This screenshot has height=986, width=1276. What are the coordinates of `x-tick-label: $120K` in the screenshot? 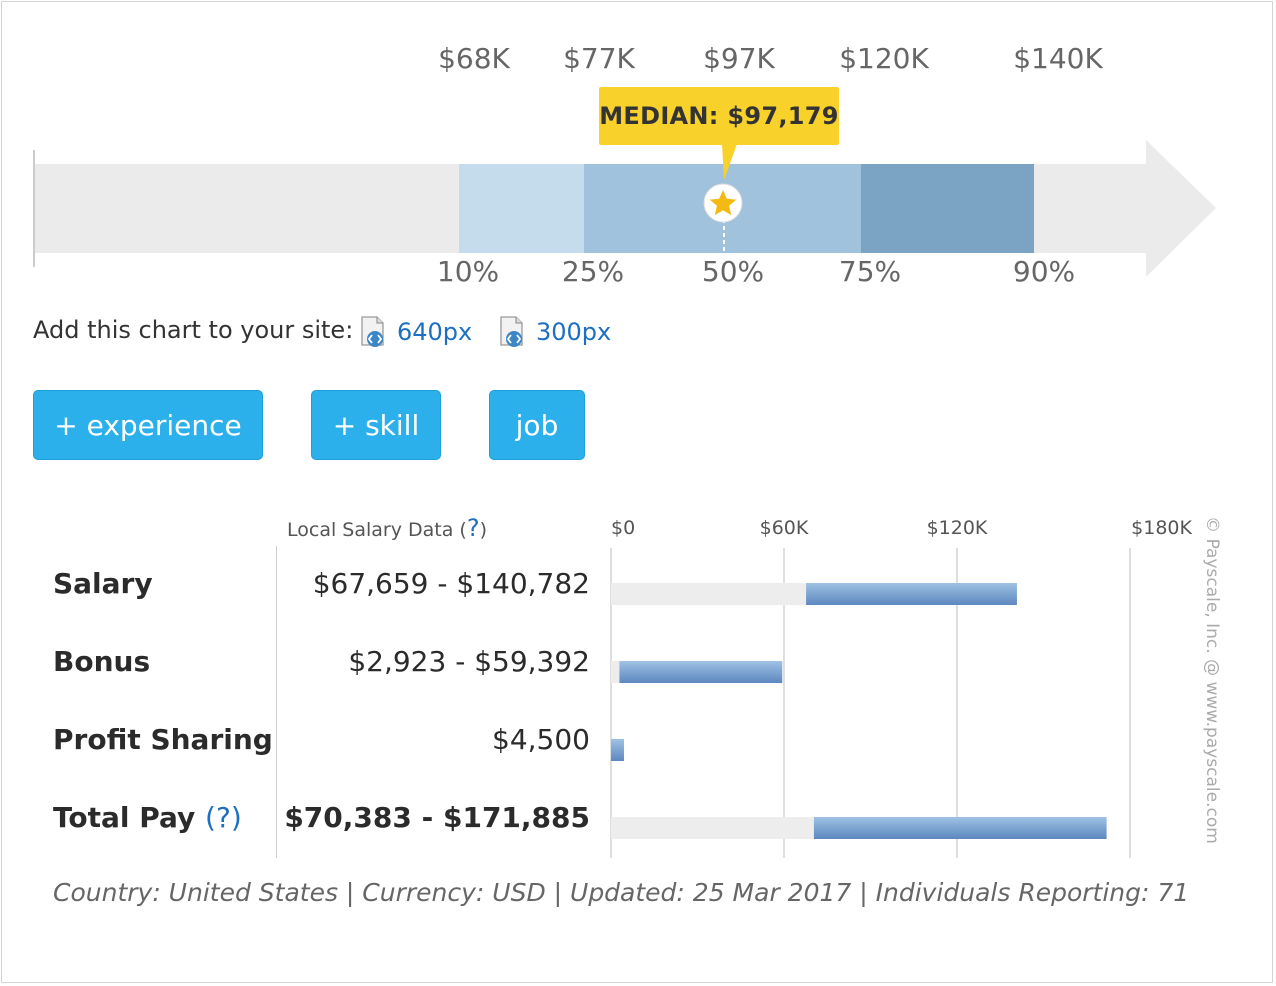 It's located at (957, 528).